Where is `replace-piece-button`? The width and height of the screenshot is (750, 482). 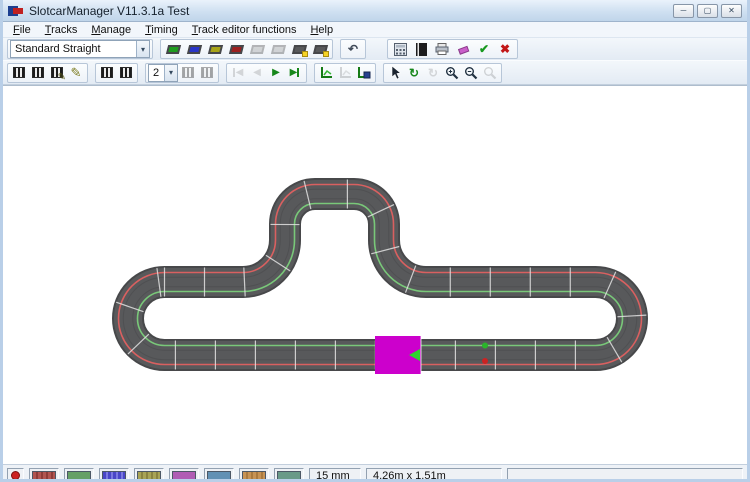
replace-piece-button is located at coordinates (215, 49).